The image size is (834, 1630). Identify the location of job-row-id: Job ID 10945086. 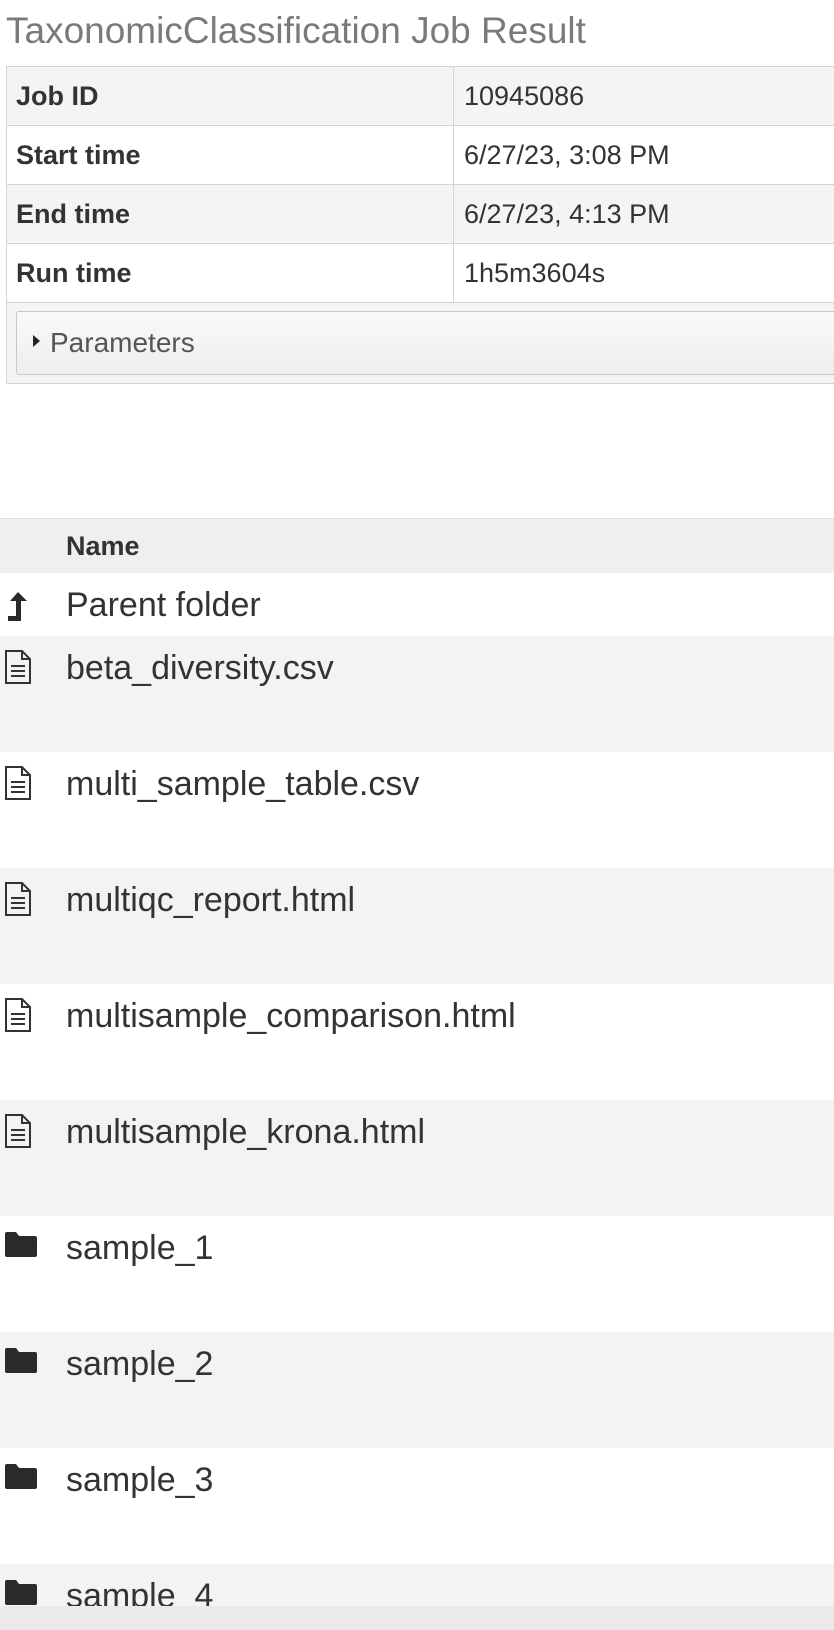
(420, 96).